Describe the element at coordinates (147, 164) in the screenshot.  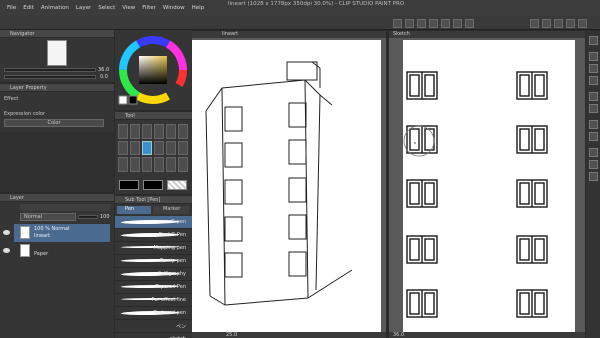
I see `gradient-icon` at that location.